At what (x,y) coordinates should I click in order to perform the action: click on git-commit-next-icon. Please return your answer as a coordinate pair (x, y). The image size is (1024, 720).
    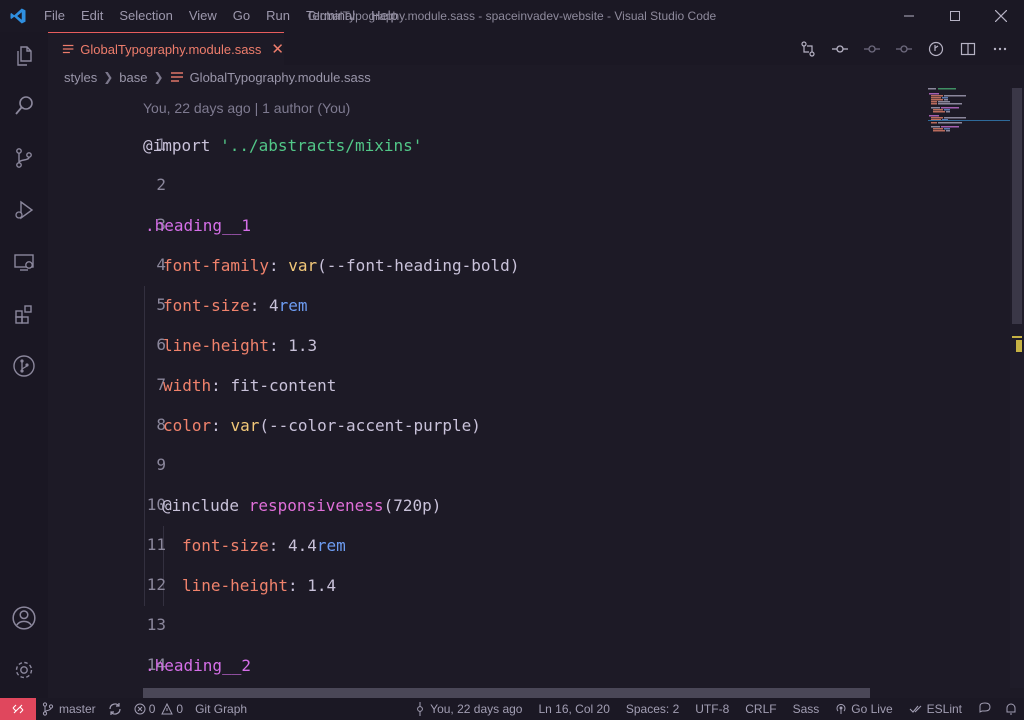
    Looking at the image, I should click on (904, 48).